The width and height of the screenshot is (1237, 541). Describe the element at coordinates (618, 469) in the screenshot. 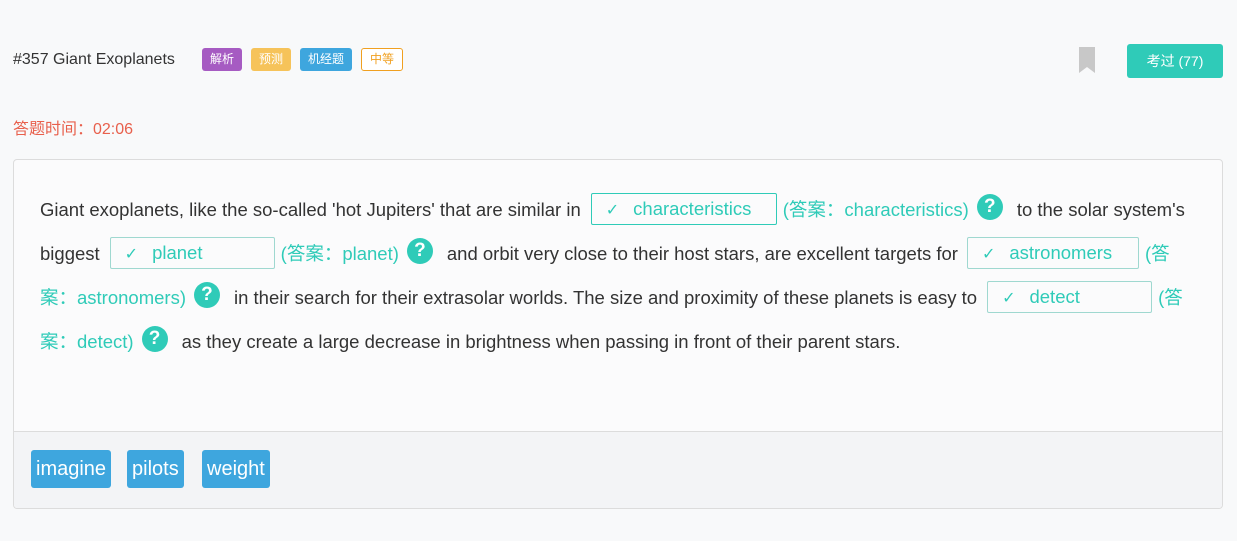

I see `word-bank: imagine pilots weight` at that location.